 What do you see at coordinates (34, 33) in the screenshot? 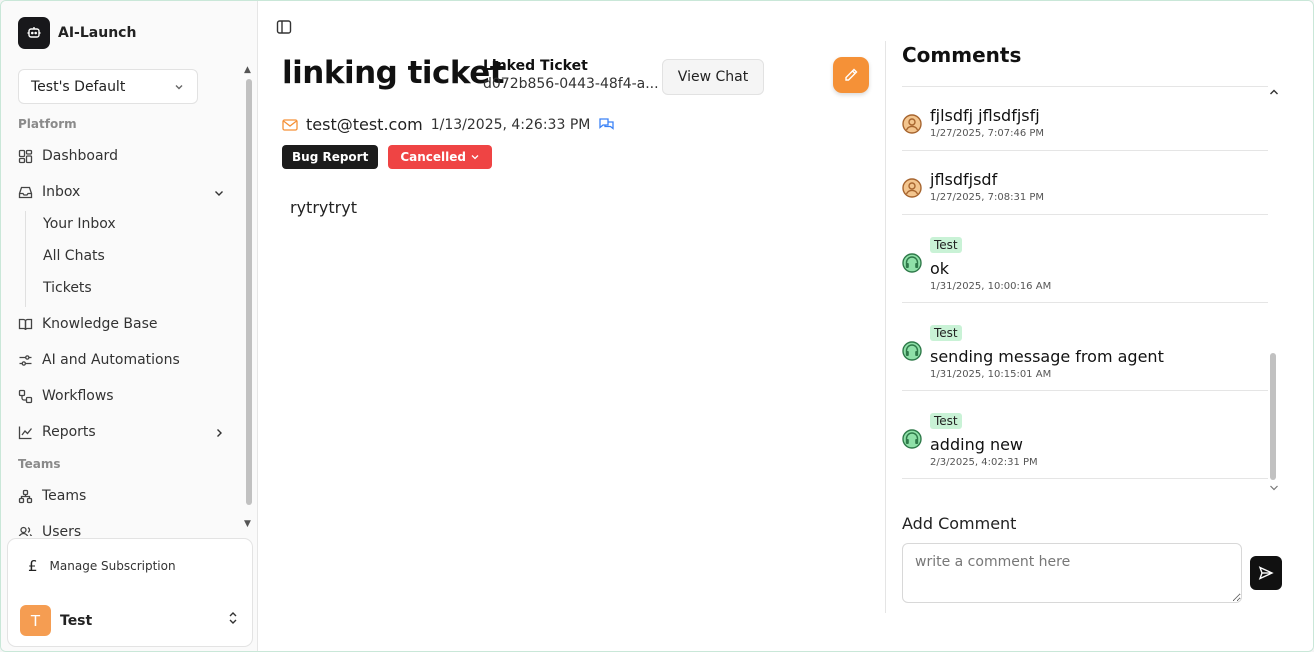
I see `bot-logo-icon` at bounding box center [34, 33].